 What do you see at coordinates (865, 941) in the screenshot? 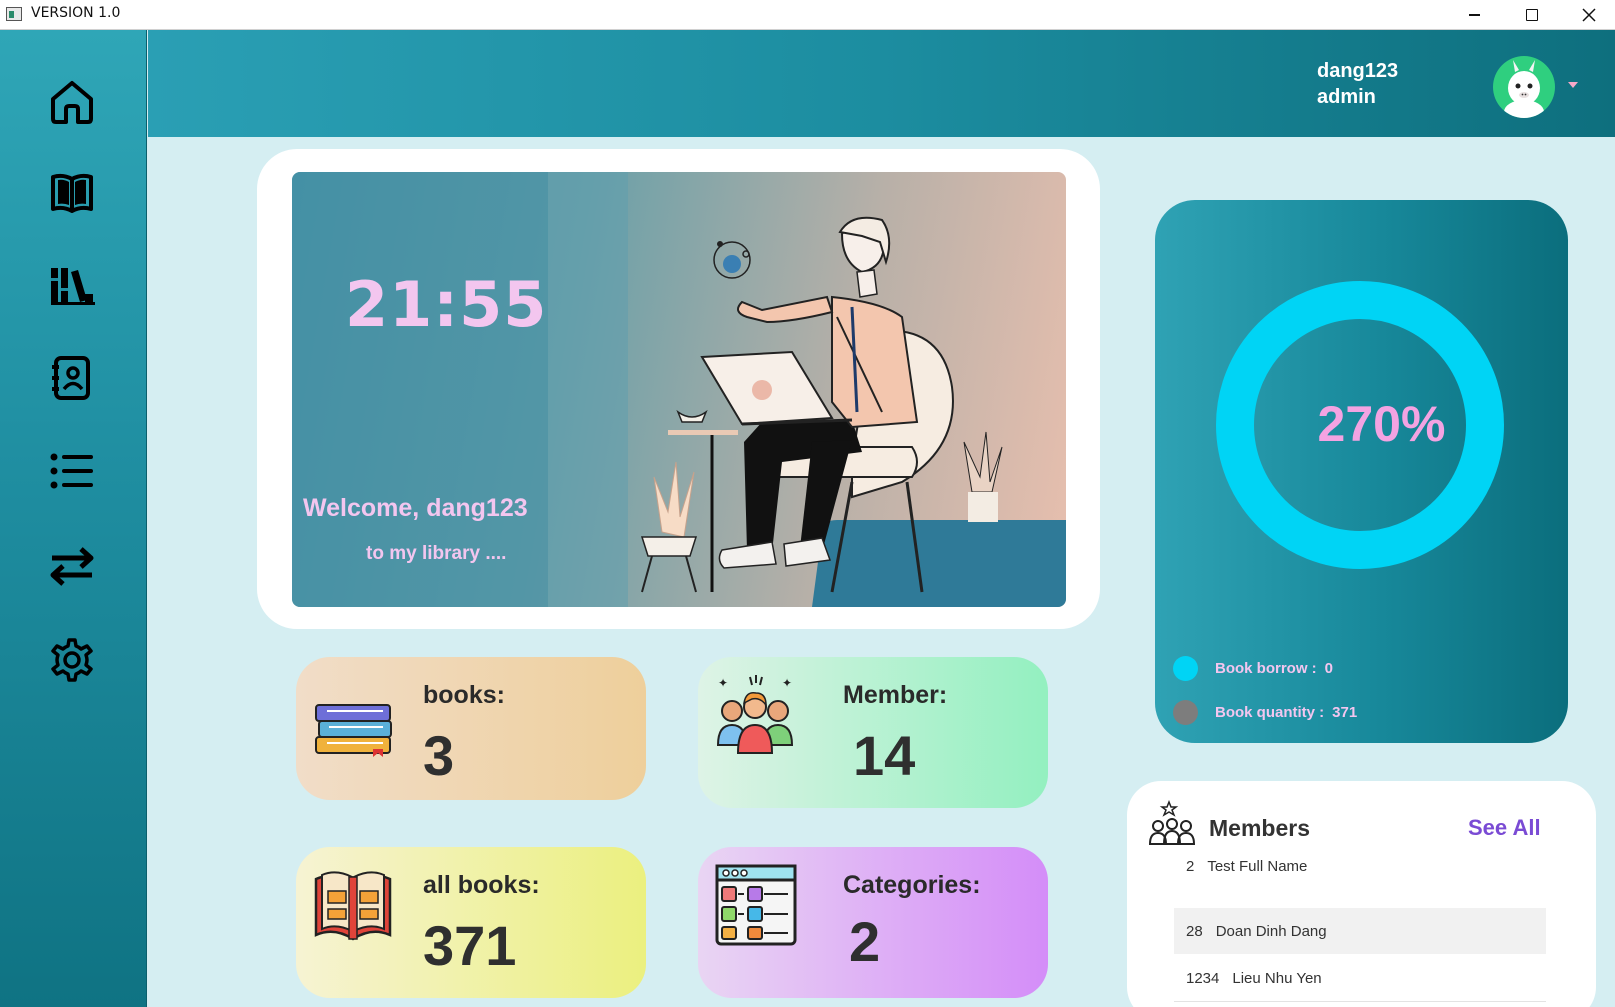
I see `stat-categories-value: 2` at bounding box center [865, 941].